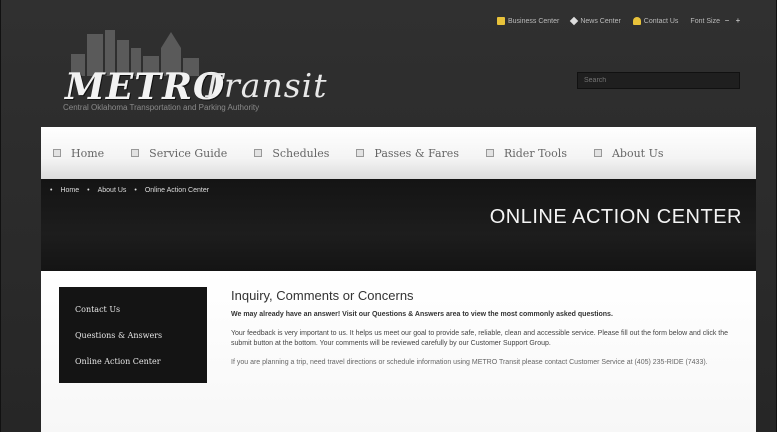 The height and width of the screenshot is (432, 777). I want to click on nav-item-home: Home, so click(78, 153).